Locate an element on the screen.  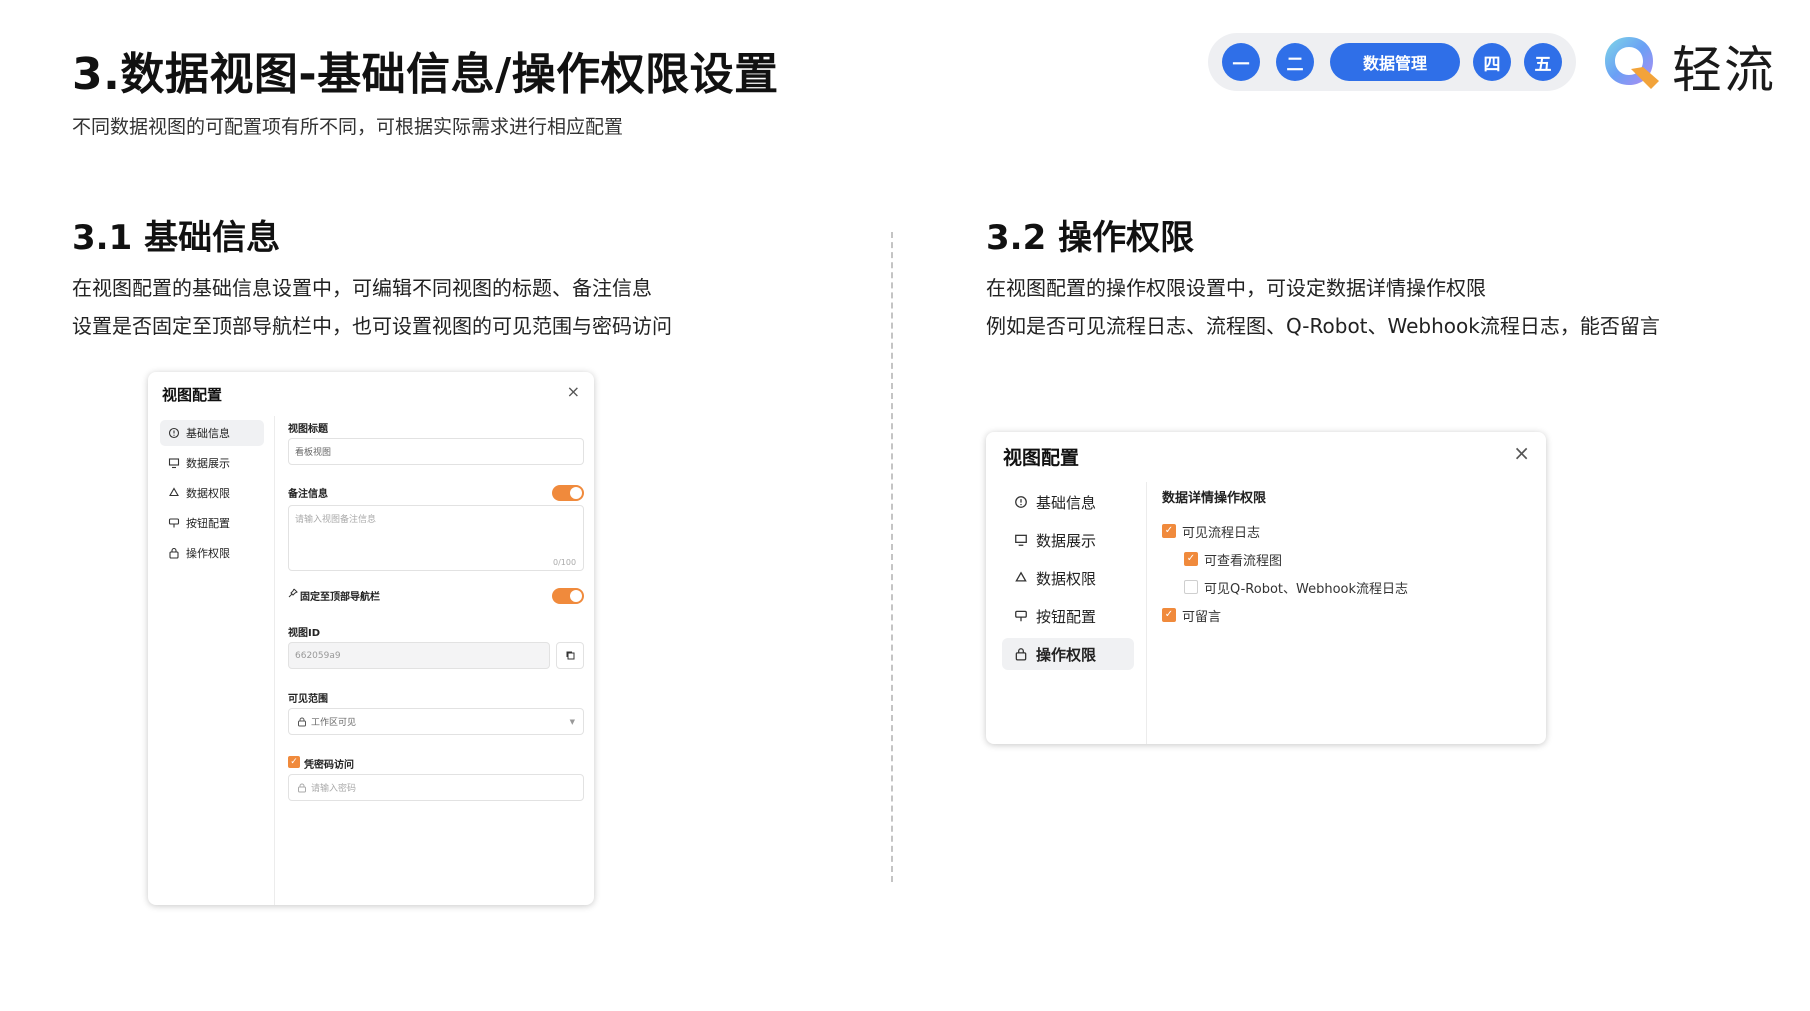
nav-step-2: 二 is located at coordinates (1295, 62).